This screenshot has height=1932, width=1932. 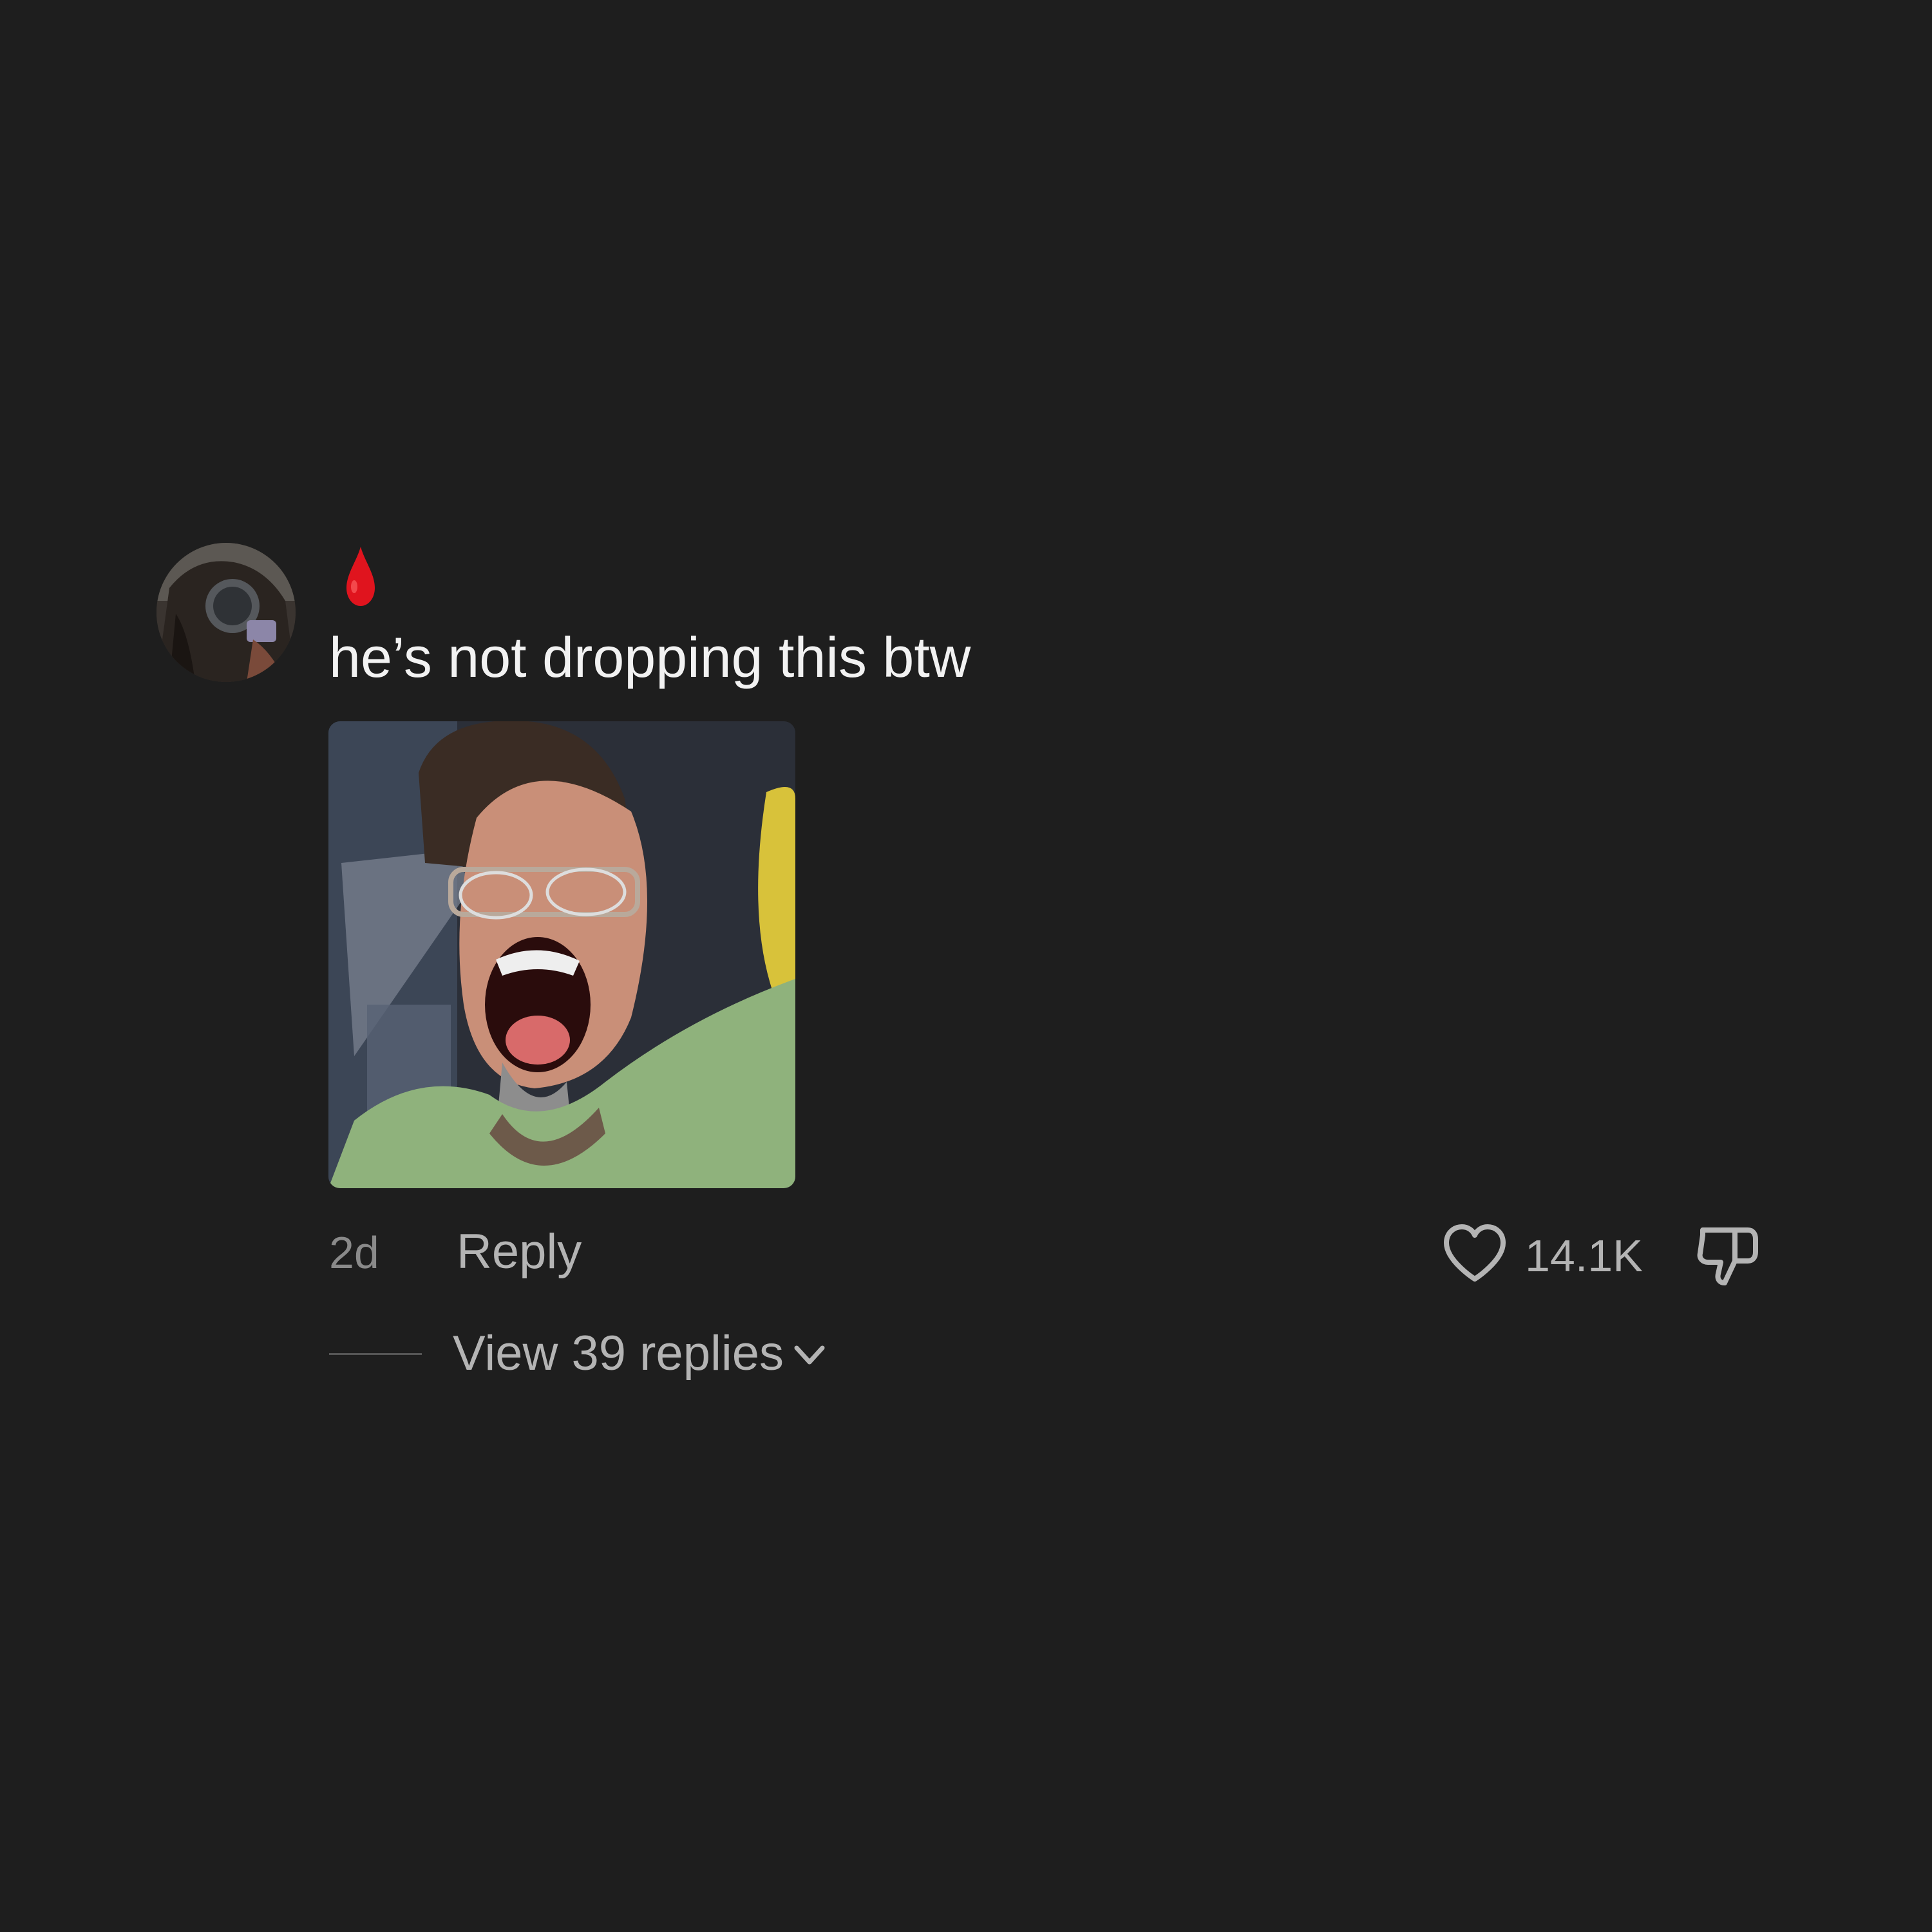 I want to click on reaction-image, so click(x=561, y=954).